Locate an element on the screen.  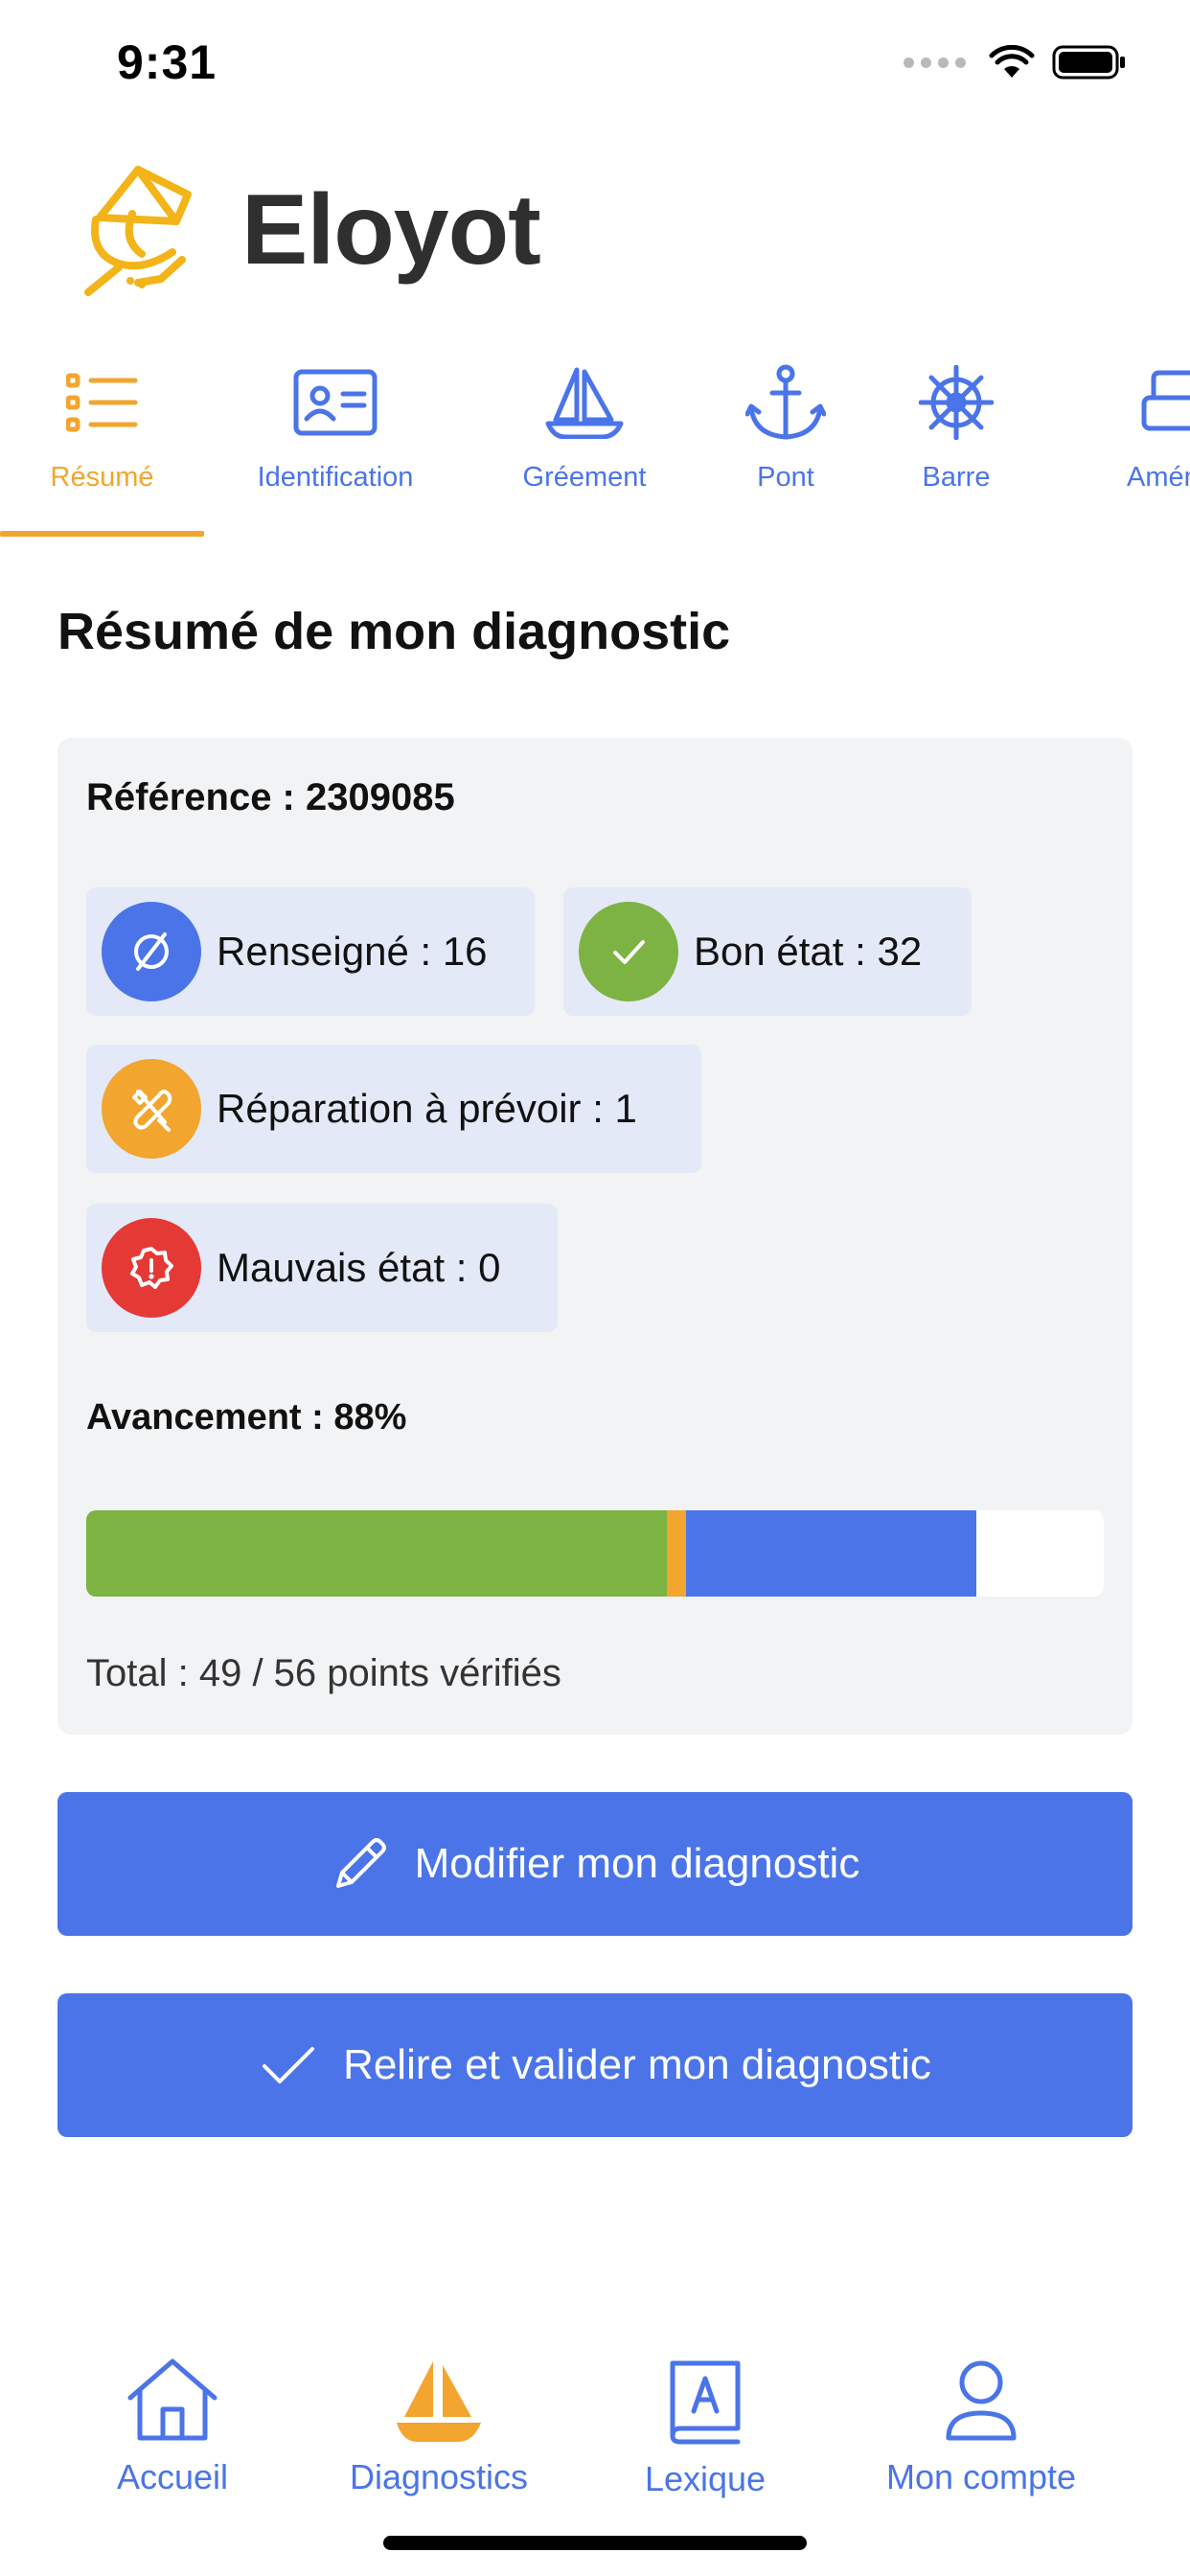
list-icon is located at coordinates (101, 402).